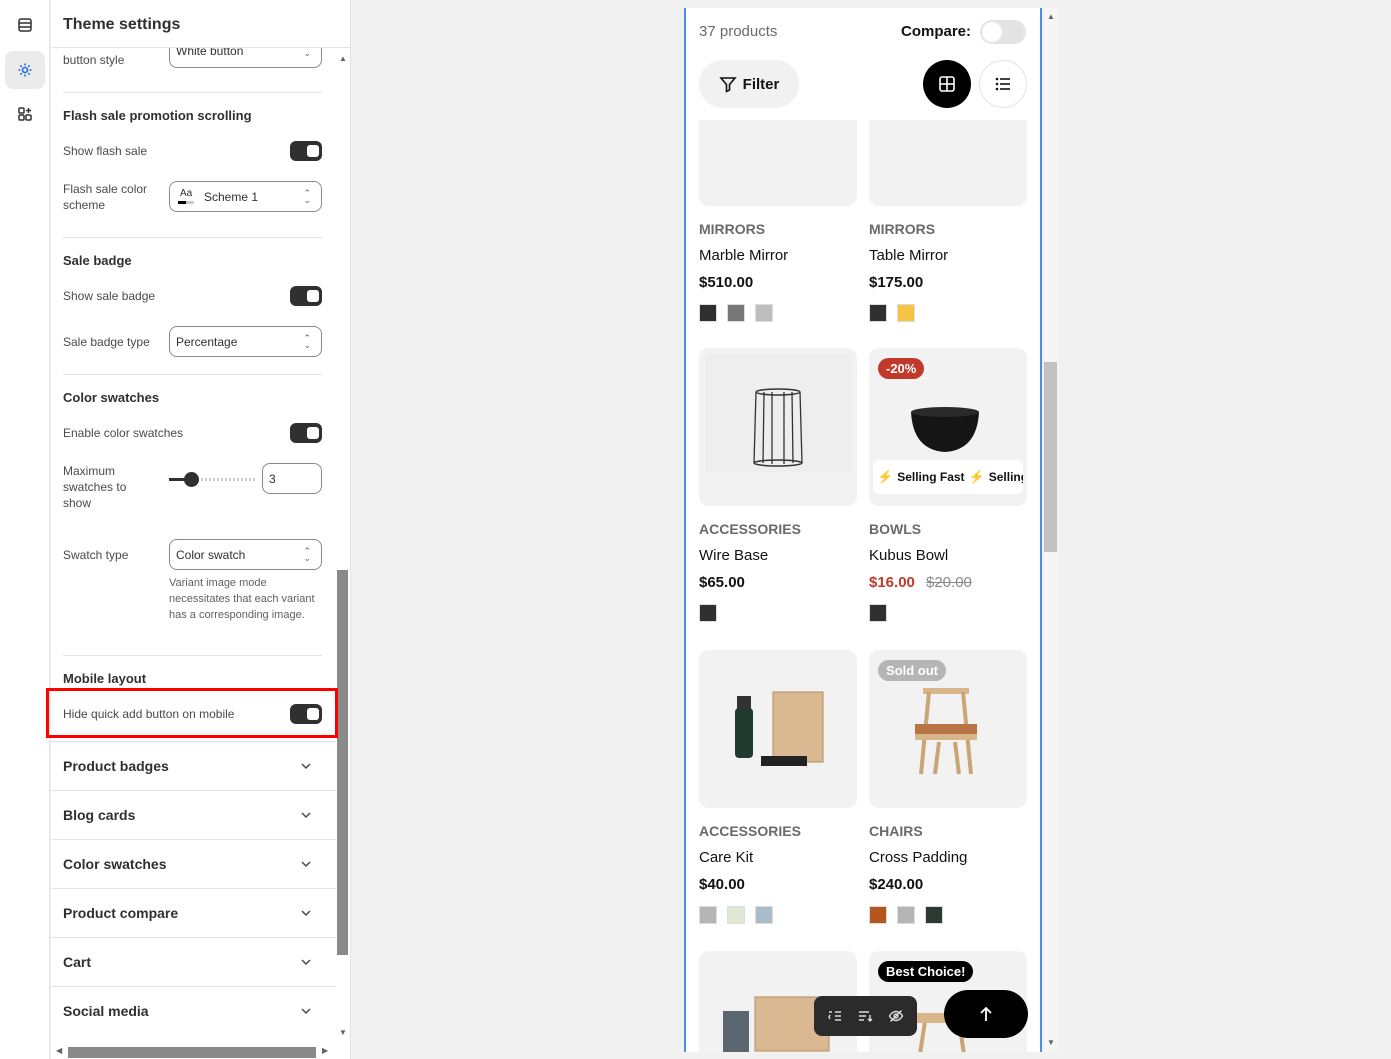 This screenshot has width=1391, height=1059. What do you see at coordinates (908, 255) in the screenshot?
I see `product-name: Table Mirror` at bounding box center [908, 255].